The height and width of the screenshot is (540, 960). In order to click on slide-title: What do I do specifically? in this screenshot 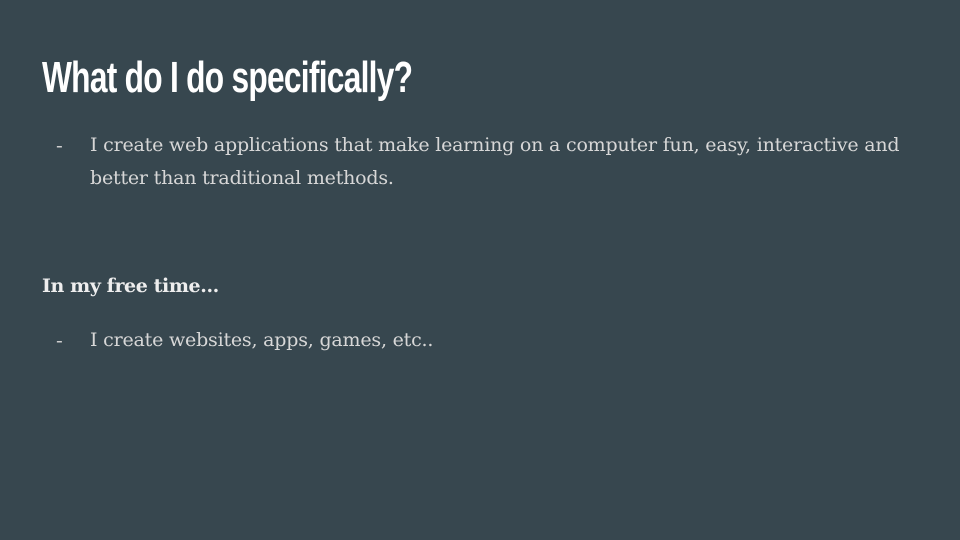, I will do `click(227, 77)`.